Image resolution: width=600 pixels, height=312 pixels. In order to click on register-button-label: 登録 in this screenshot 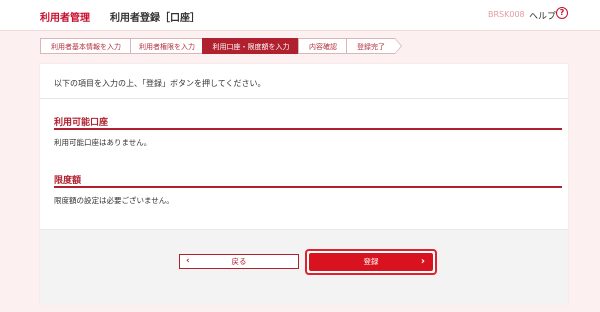, I will do `click(371, 261)`.